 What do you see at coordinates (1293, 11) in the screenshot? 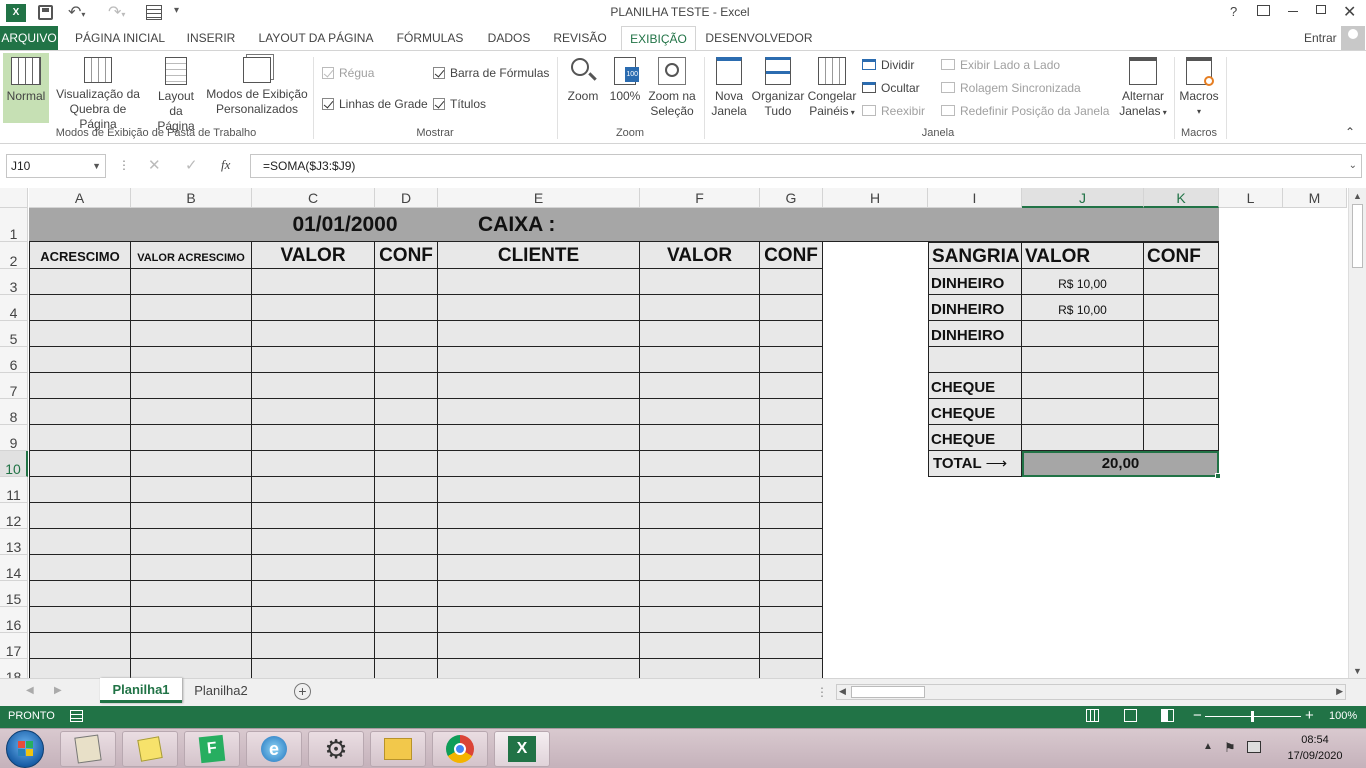
I see `minimize-button` at bounding box center [1293, 11].